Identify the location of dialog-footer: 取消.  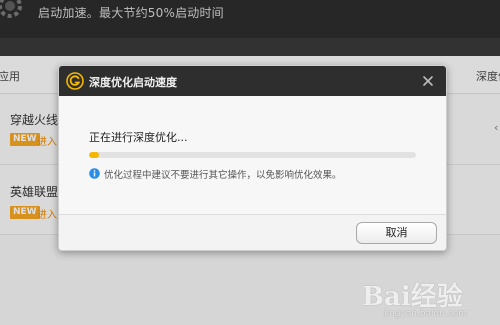
(252, 232).